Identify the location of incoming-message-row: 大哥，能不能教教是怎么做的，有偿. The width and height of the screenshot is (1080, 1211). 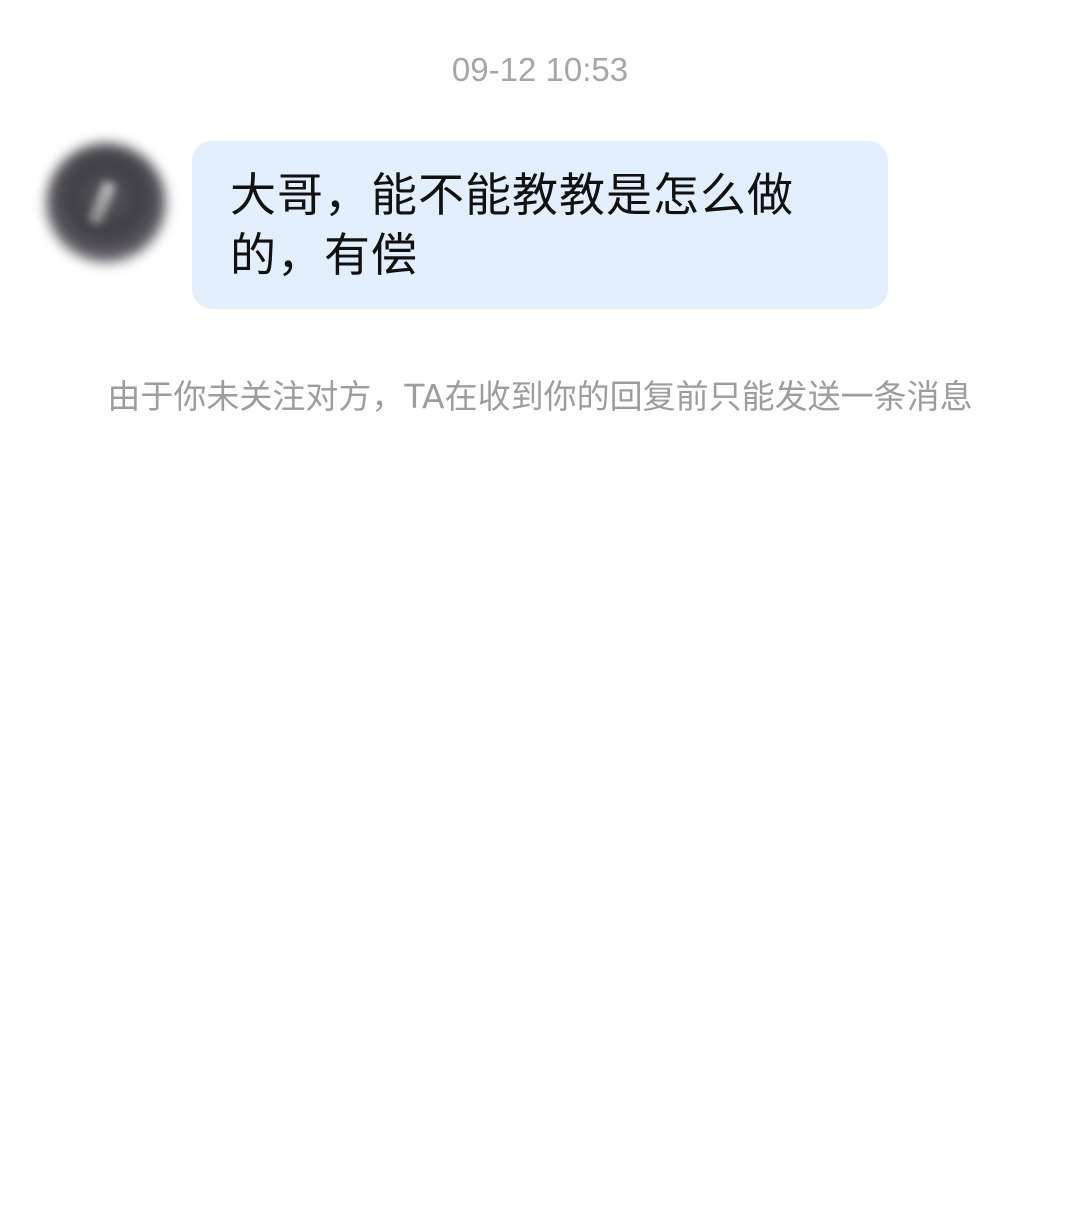
(540, 226).